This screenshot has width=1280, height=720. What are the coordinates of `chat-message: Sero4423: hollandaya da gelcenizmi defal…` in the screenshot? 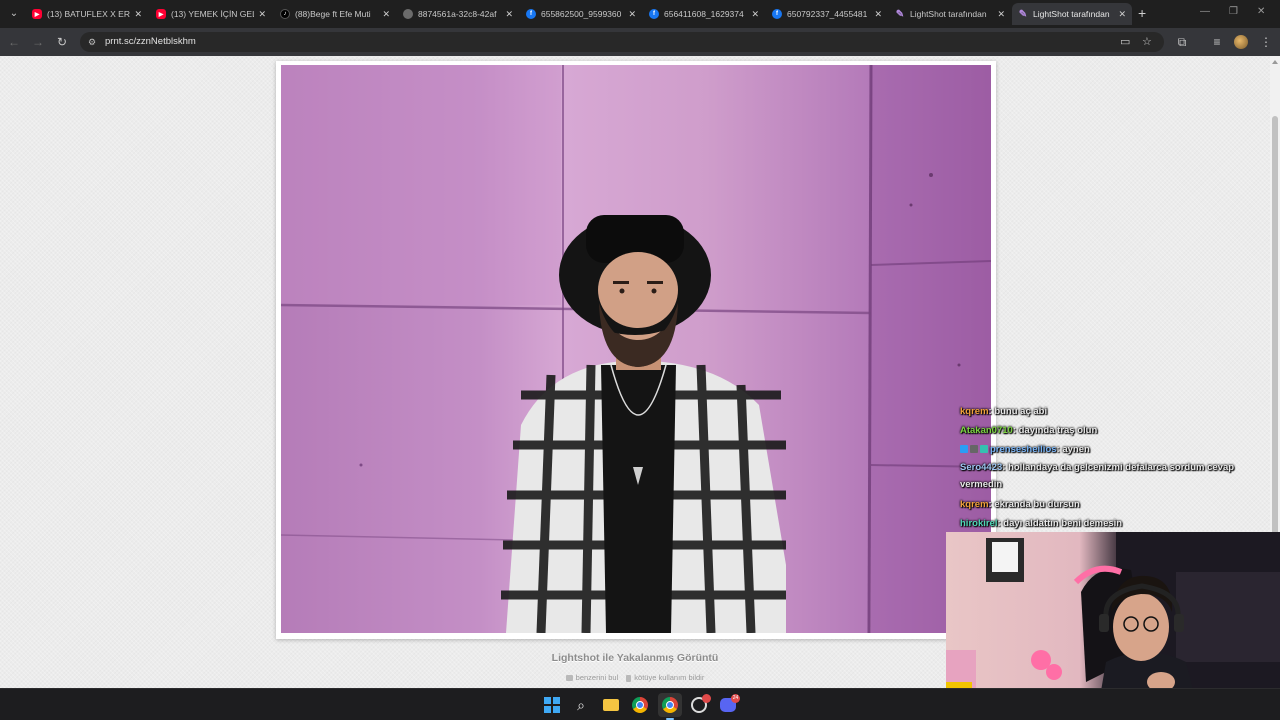 It's located at (1110, 476).